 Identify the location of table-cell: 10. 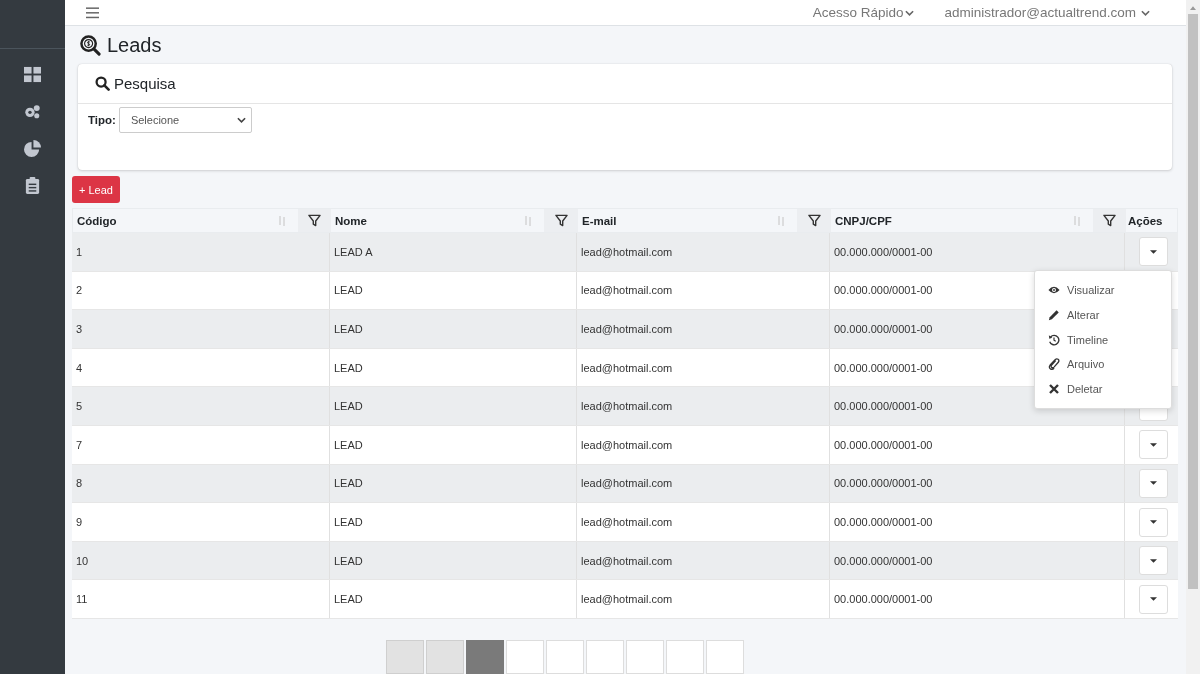
(201, 560).